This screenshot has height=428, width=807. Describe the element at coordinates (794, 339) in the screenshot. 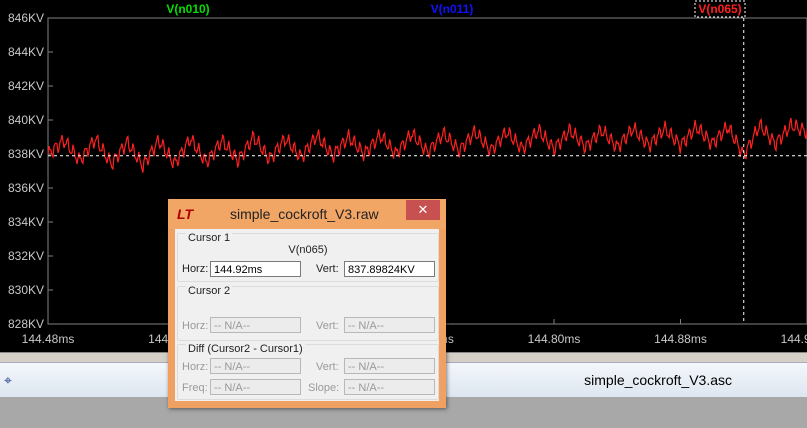

I see `x-tick-label: 144.96ms` at that location.